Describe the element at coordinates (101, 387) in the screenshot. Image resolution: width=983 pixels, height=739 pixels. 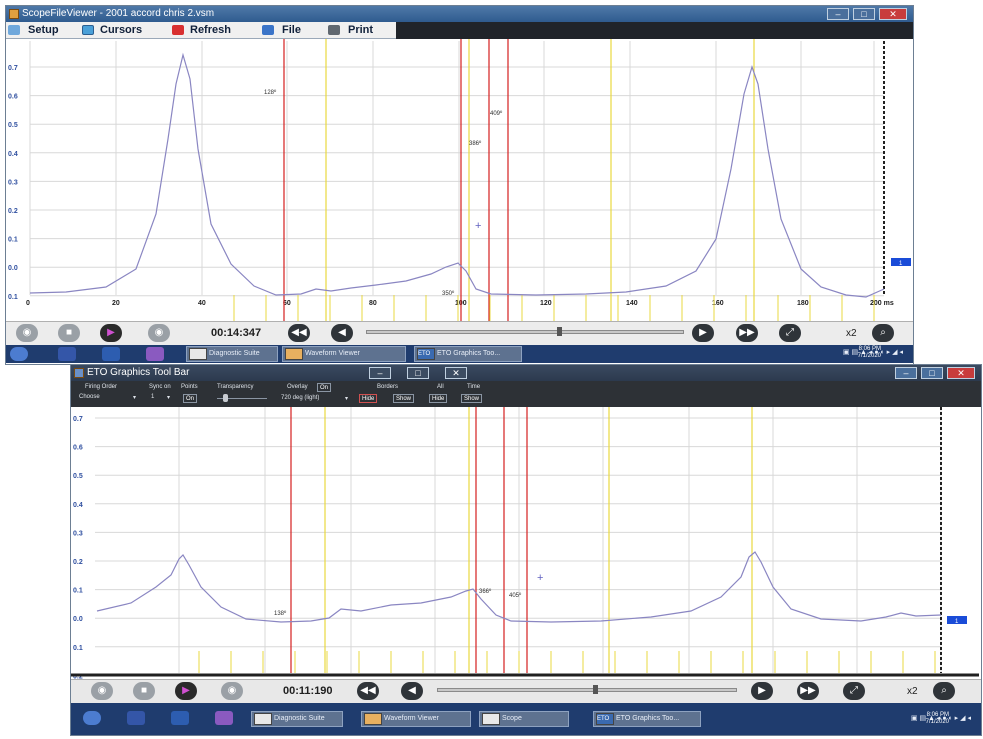
I see `firing-order-label: Firing Order` at that location.